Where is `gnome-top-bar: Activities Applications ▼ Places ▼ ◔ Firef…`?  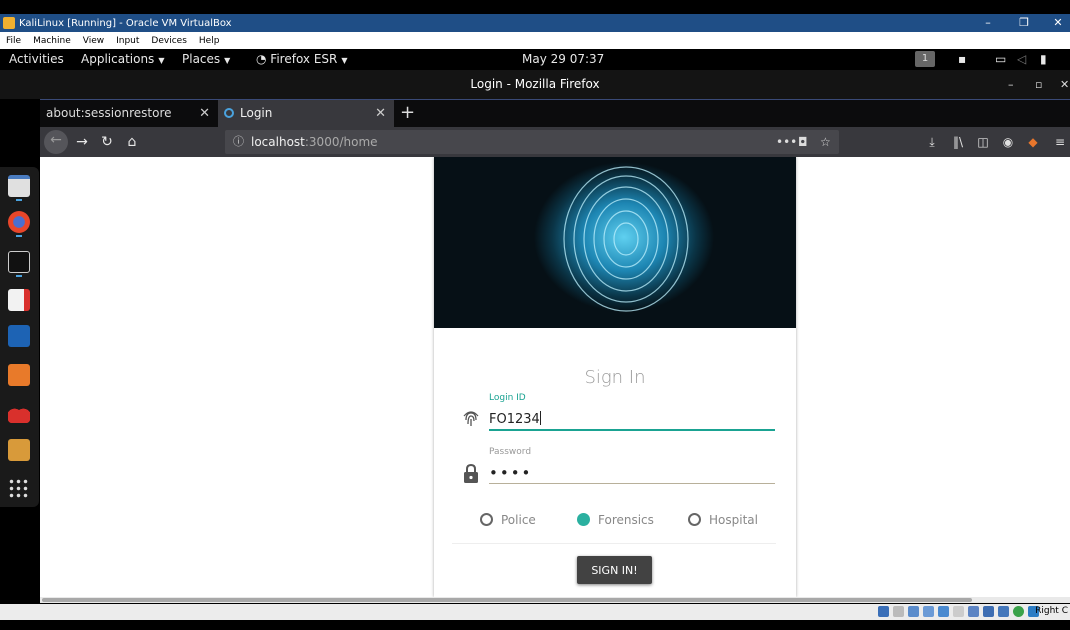 gnome-top-bar: Activities Applications ▼ Places ▼ ◔ Firef… is located at coordinates (535, 59).